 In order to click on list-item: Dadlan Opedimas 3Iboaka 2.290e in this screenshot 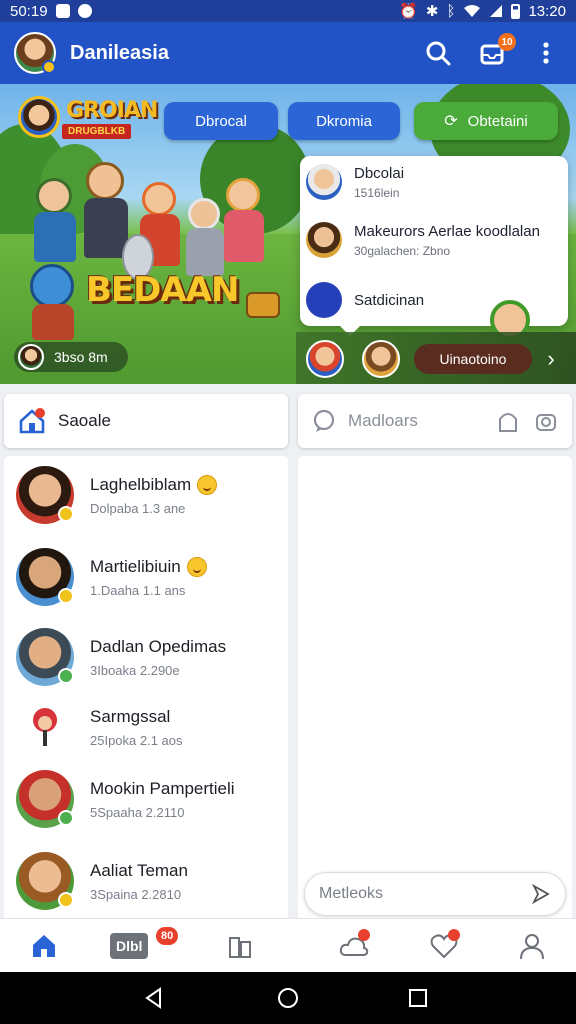, I will do `click(146, 657)`.